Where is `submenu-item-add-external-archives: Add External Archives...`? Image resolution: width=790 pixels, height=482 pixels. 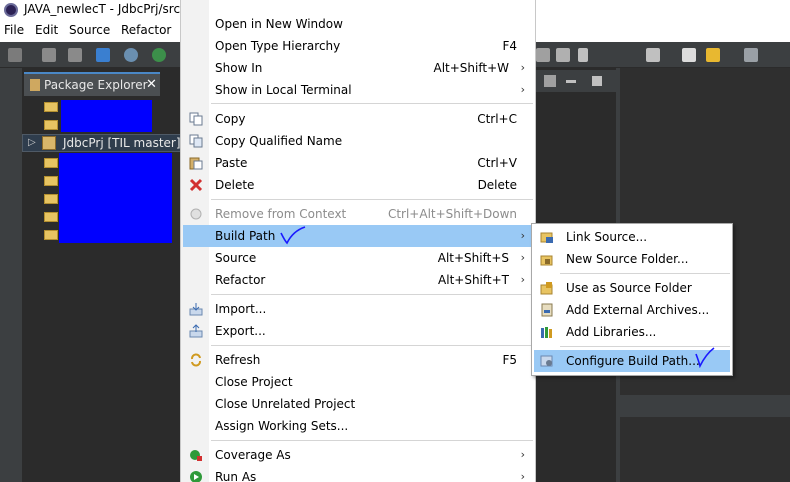
submenu-item-add-external-archives: Add External Archives... is located at coordinates (632, 310).